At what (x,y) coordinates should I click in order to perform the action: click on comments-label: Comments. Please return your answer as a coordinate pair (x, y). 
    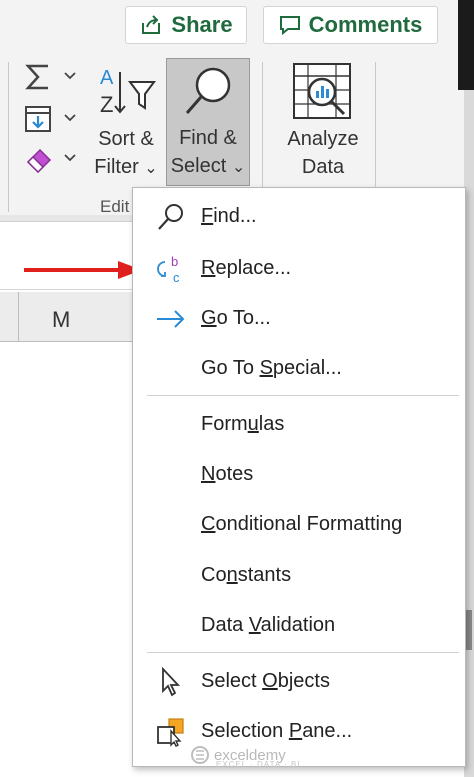
    Looking at the image, I should click on (365, 24).